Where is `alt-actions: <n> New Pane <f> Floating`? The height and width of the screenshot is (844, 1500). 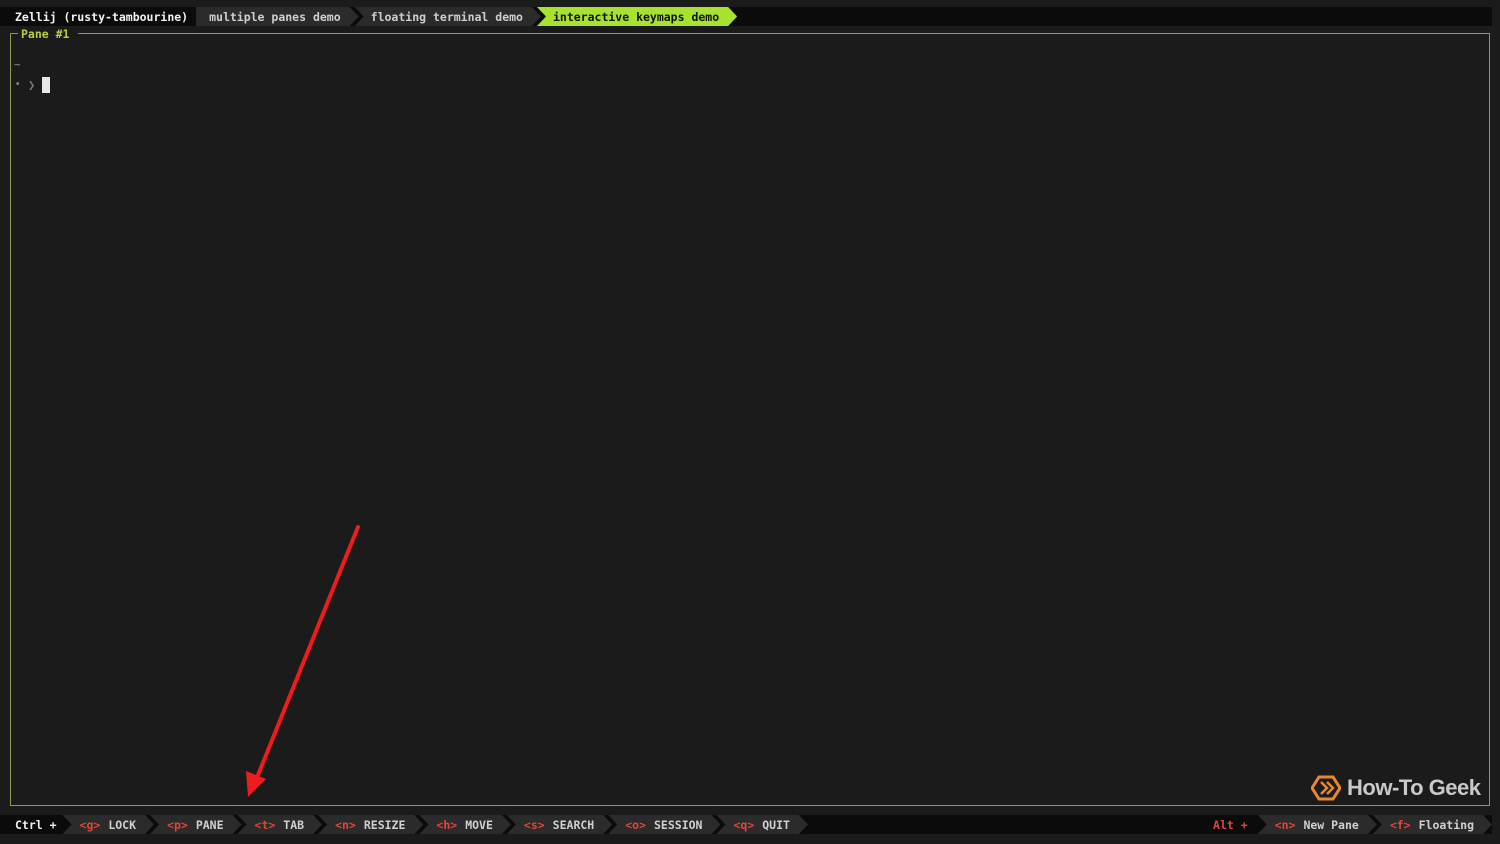
alt-actions: <n> New Pane <f> Floating is located at coordinates (1377, 824).